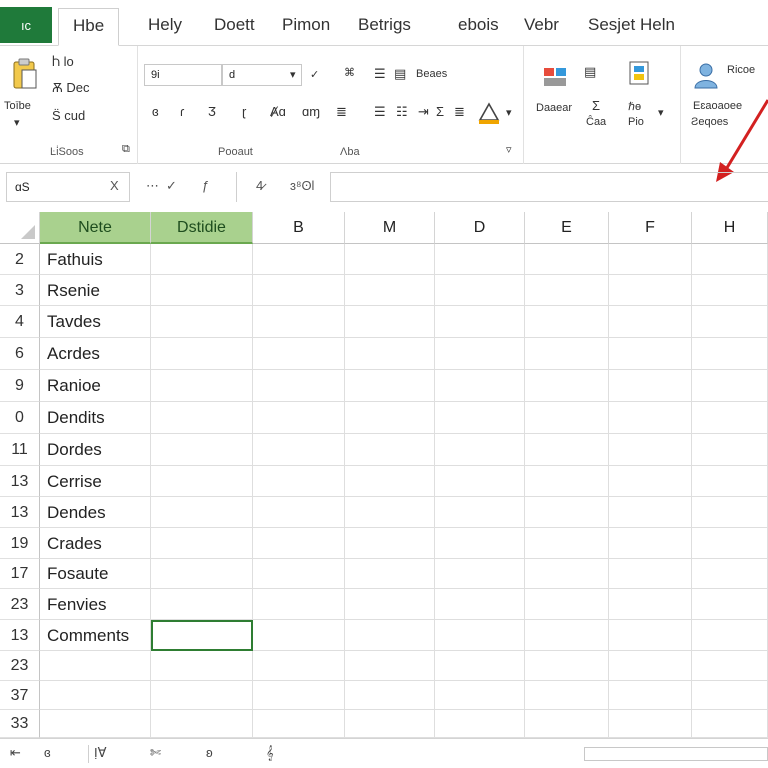 This screenshot has height=768, width=768. Describe the element at coordinates (390, 228) in the screenshot. I see `column-header: M` at that location.